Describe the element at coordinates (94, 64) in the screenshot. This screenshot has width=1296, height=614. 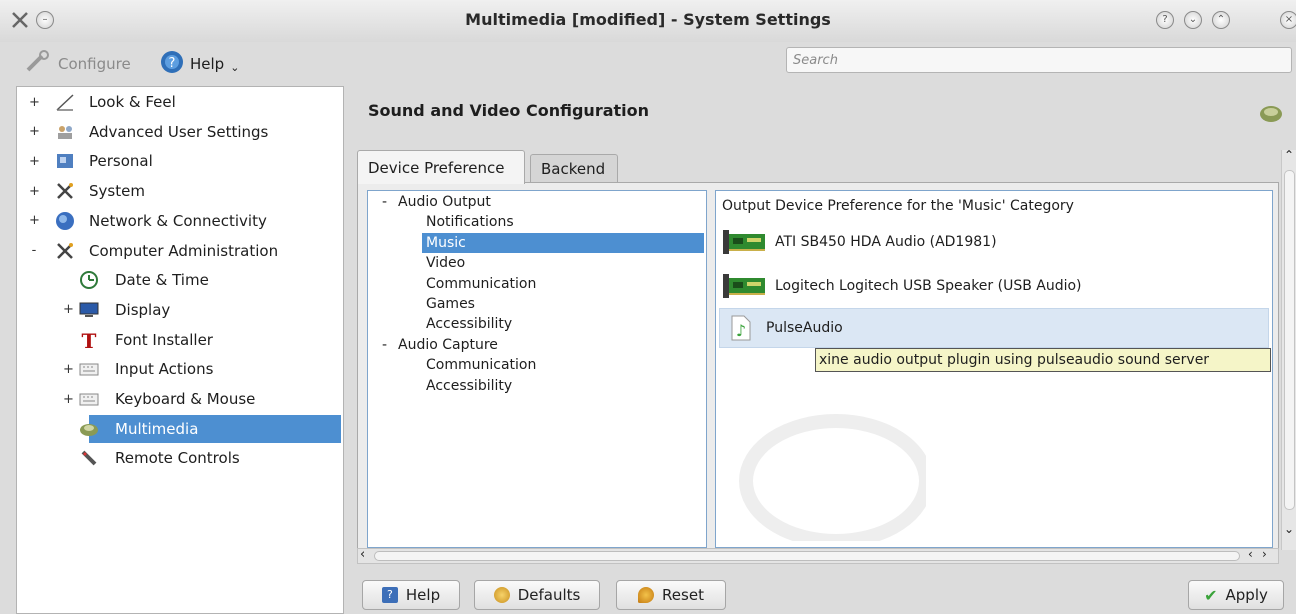
I see `configure-label: Configure` at that location.